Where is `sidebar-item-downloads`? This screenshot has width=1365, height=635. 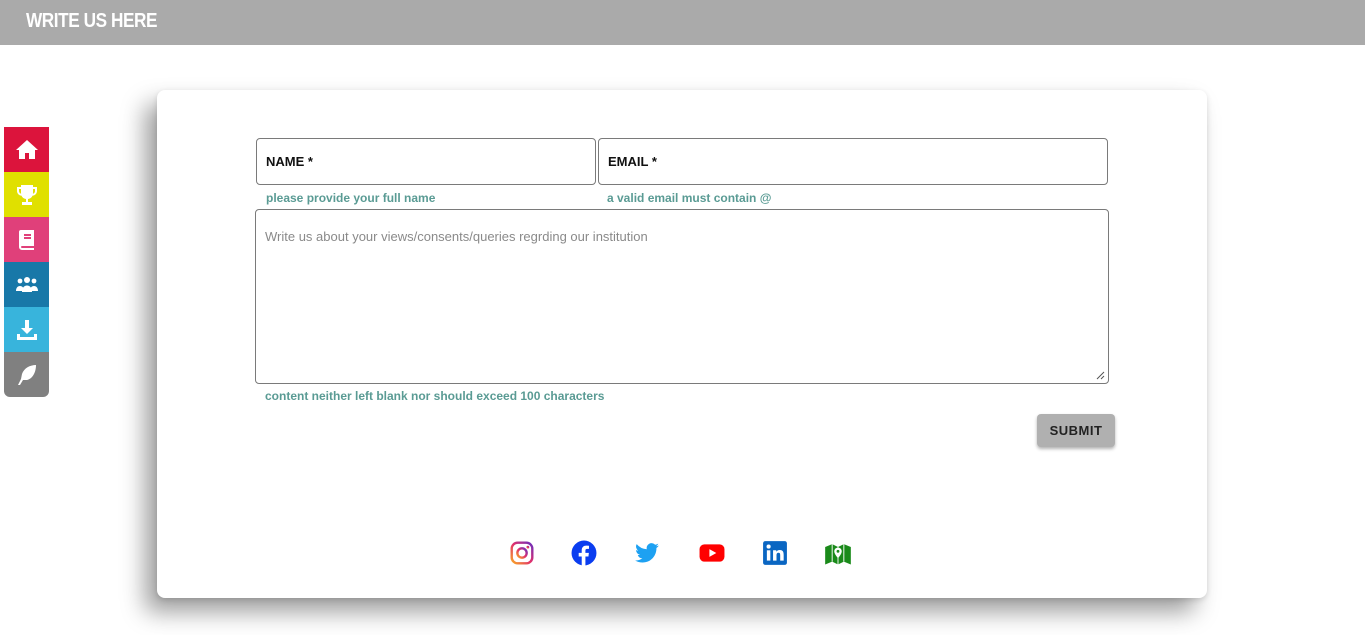 sidebar-item-downloads is located at coordinates (26, 329).